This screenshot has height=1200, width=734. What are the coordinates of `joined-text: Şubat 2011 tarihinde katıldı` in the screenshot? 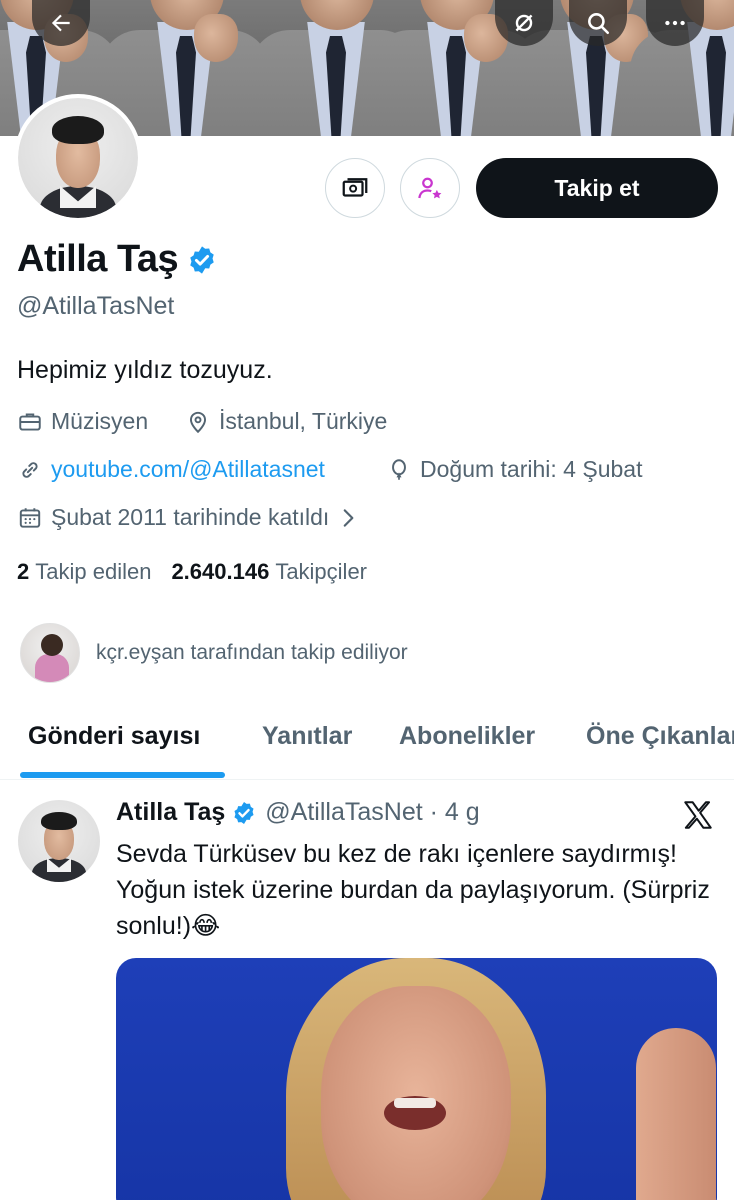 It's located at (190, 517).